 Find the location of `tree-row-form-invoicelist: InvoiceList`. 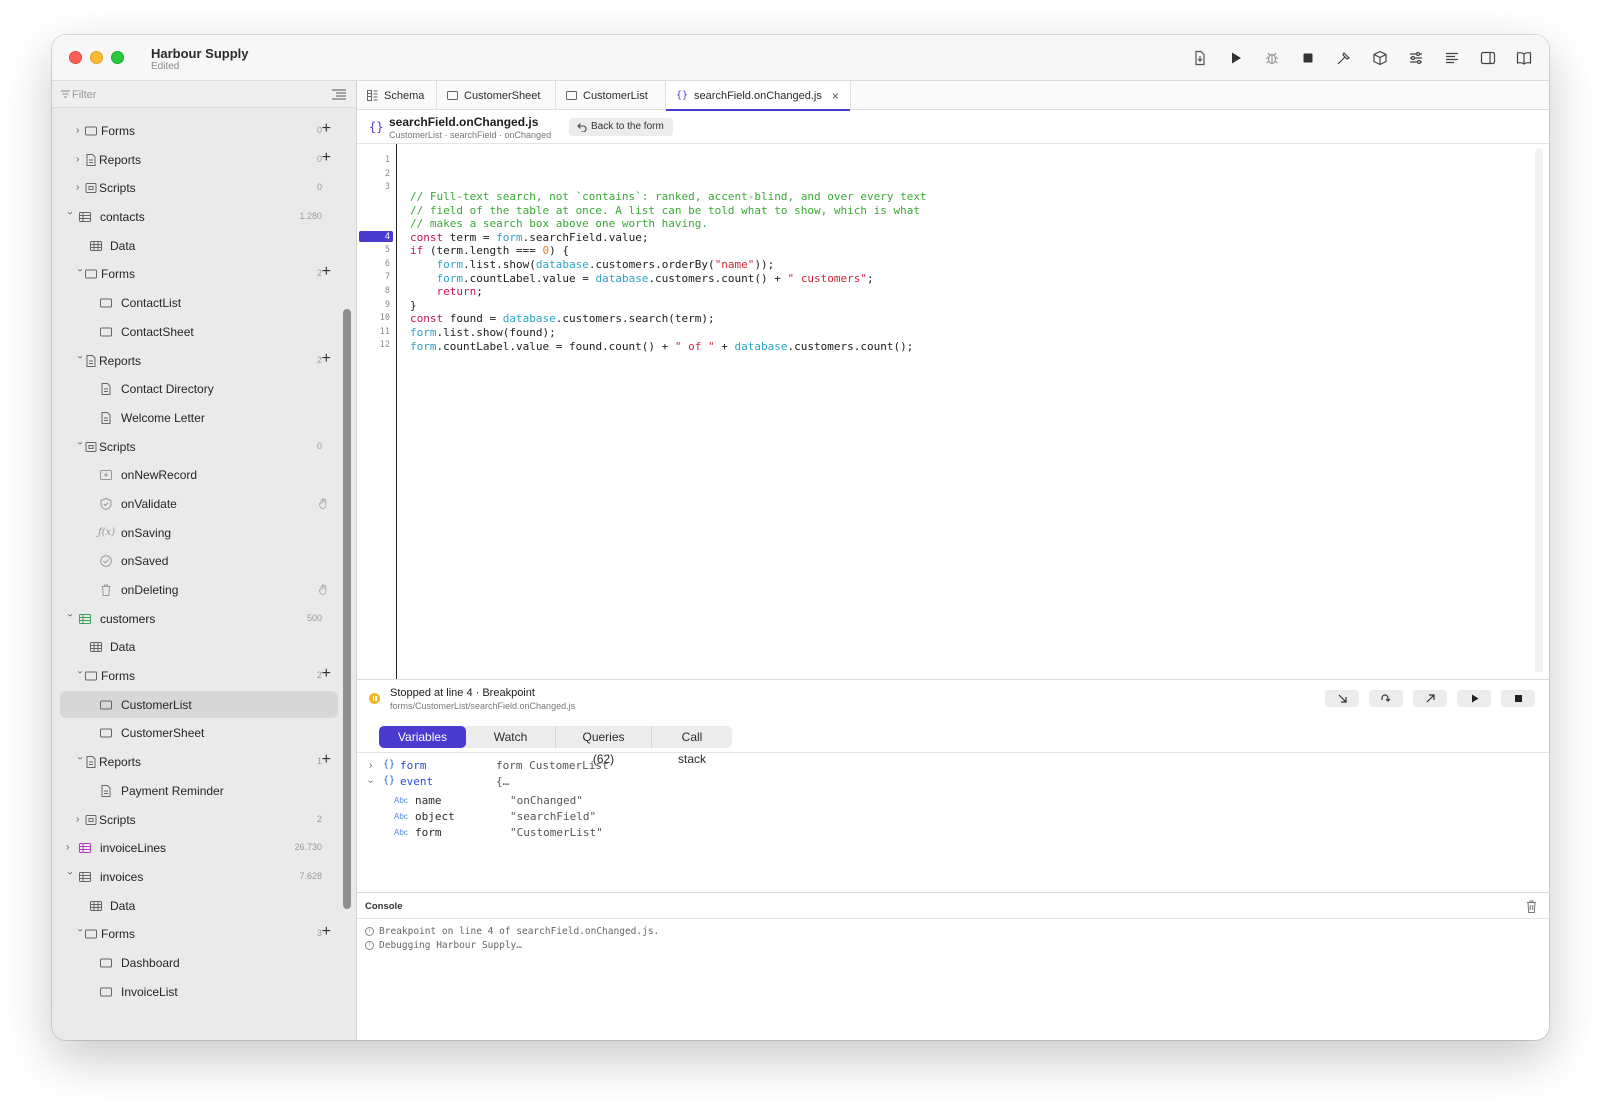

tree-row-form-invoicelist: InvoiceList is located at coordinates (196, 992).